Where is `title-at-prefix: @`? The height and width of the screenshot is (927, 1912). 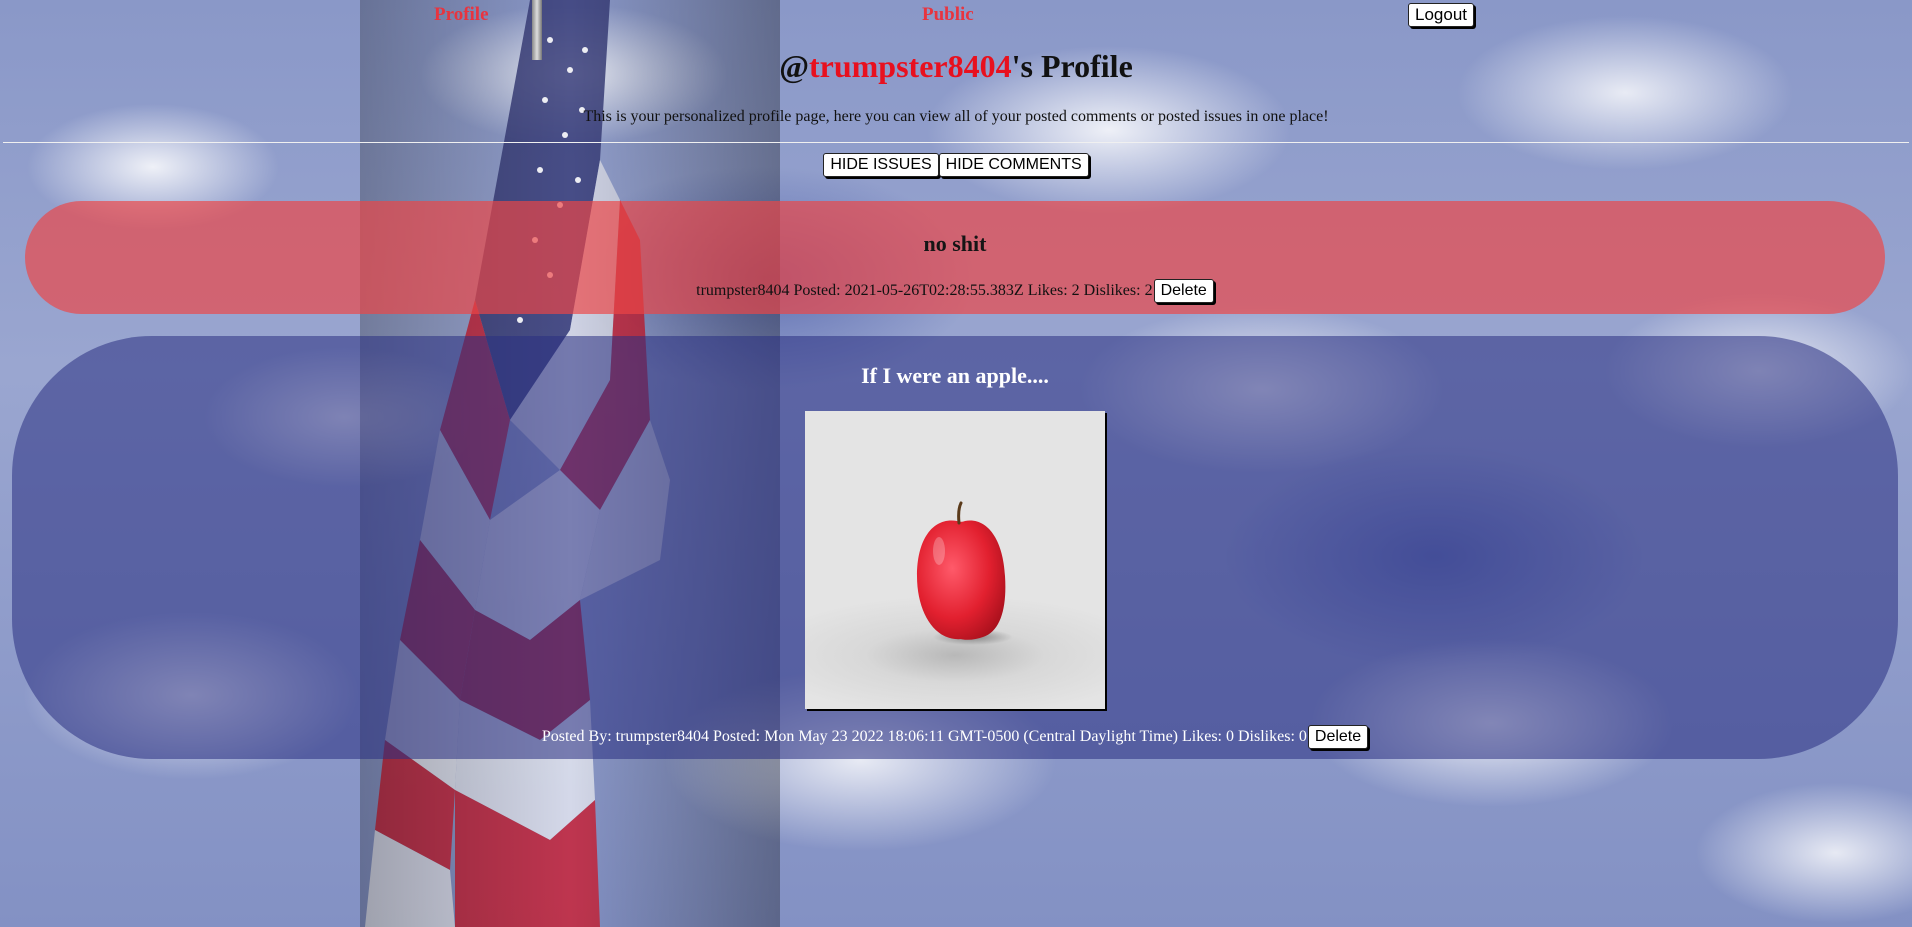 title-at-prefix: @ is located at coordinates (794, 66).